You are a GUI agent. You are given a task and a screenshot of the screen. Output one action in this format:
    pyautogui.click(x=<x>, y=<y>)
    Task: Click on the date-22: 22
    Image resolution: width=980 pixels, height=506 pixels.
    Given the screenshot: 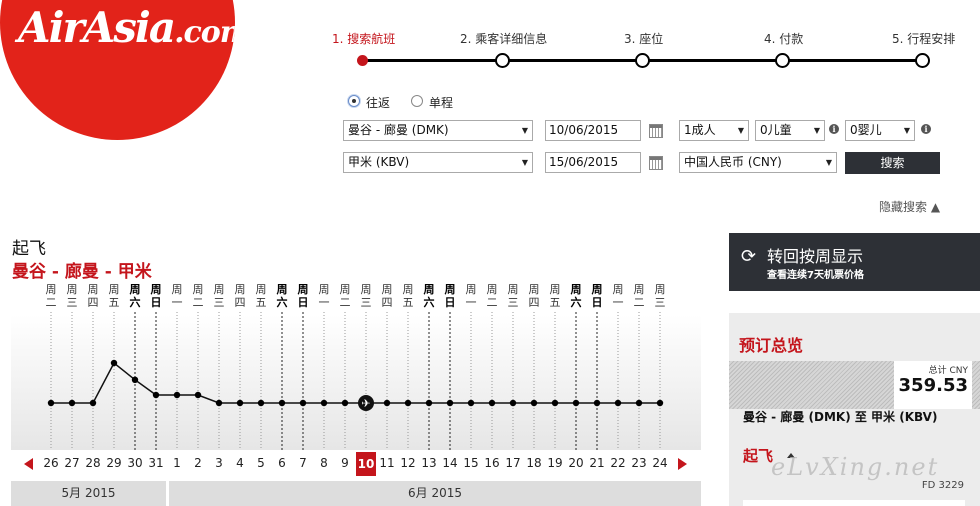 What is the action you would take?
    pyautogui.click(x=618, y=463)
    